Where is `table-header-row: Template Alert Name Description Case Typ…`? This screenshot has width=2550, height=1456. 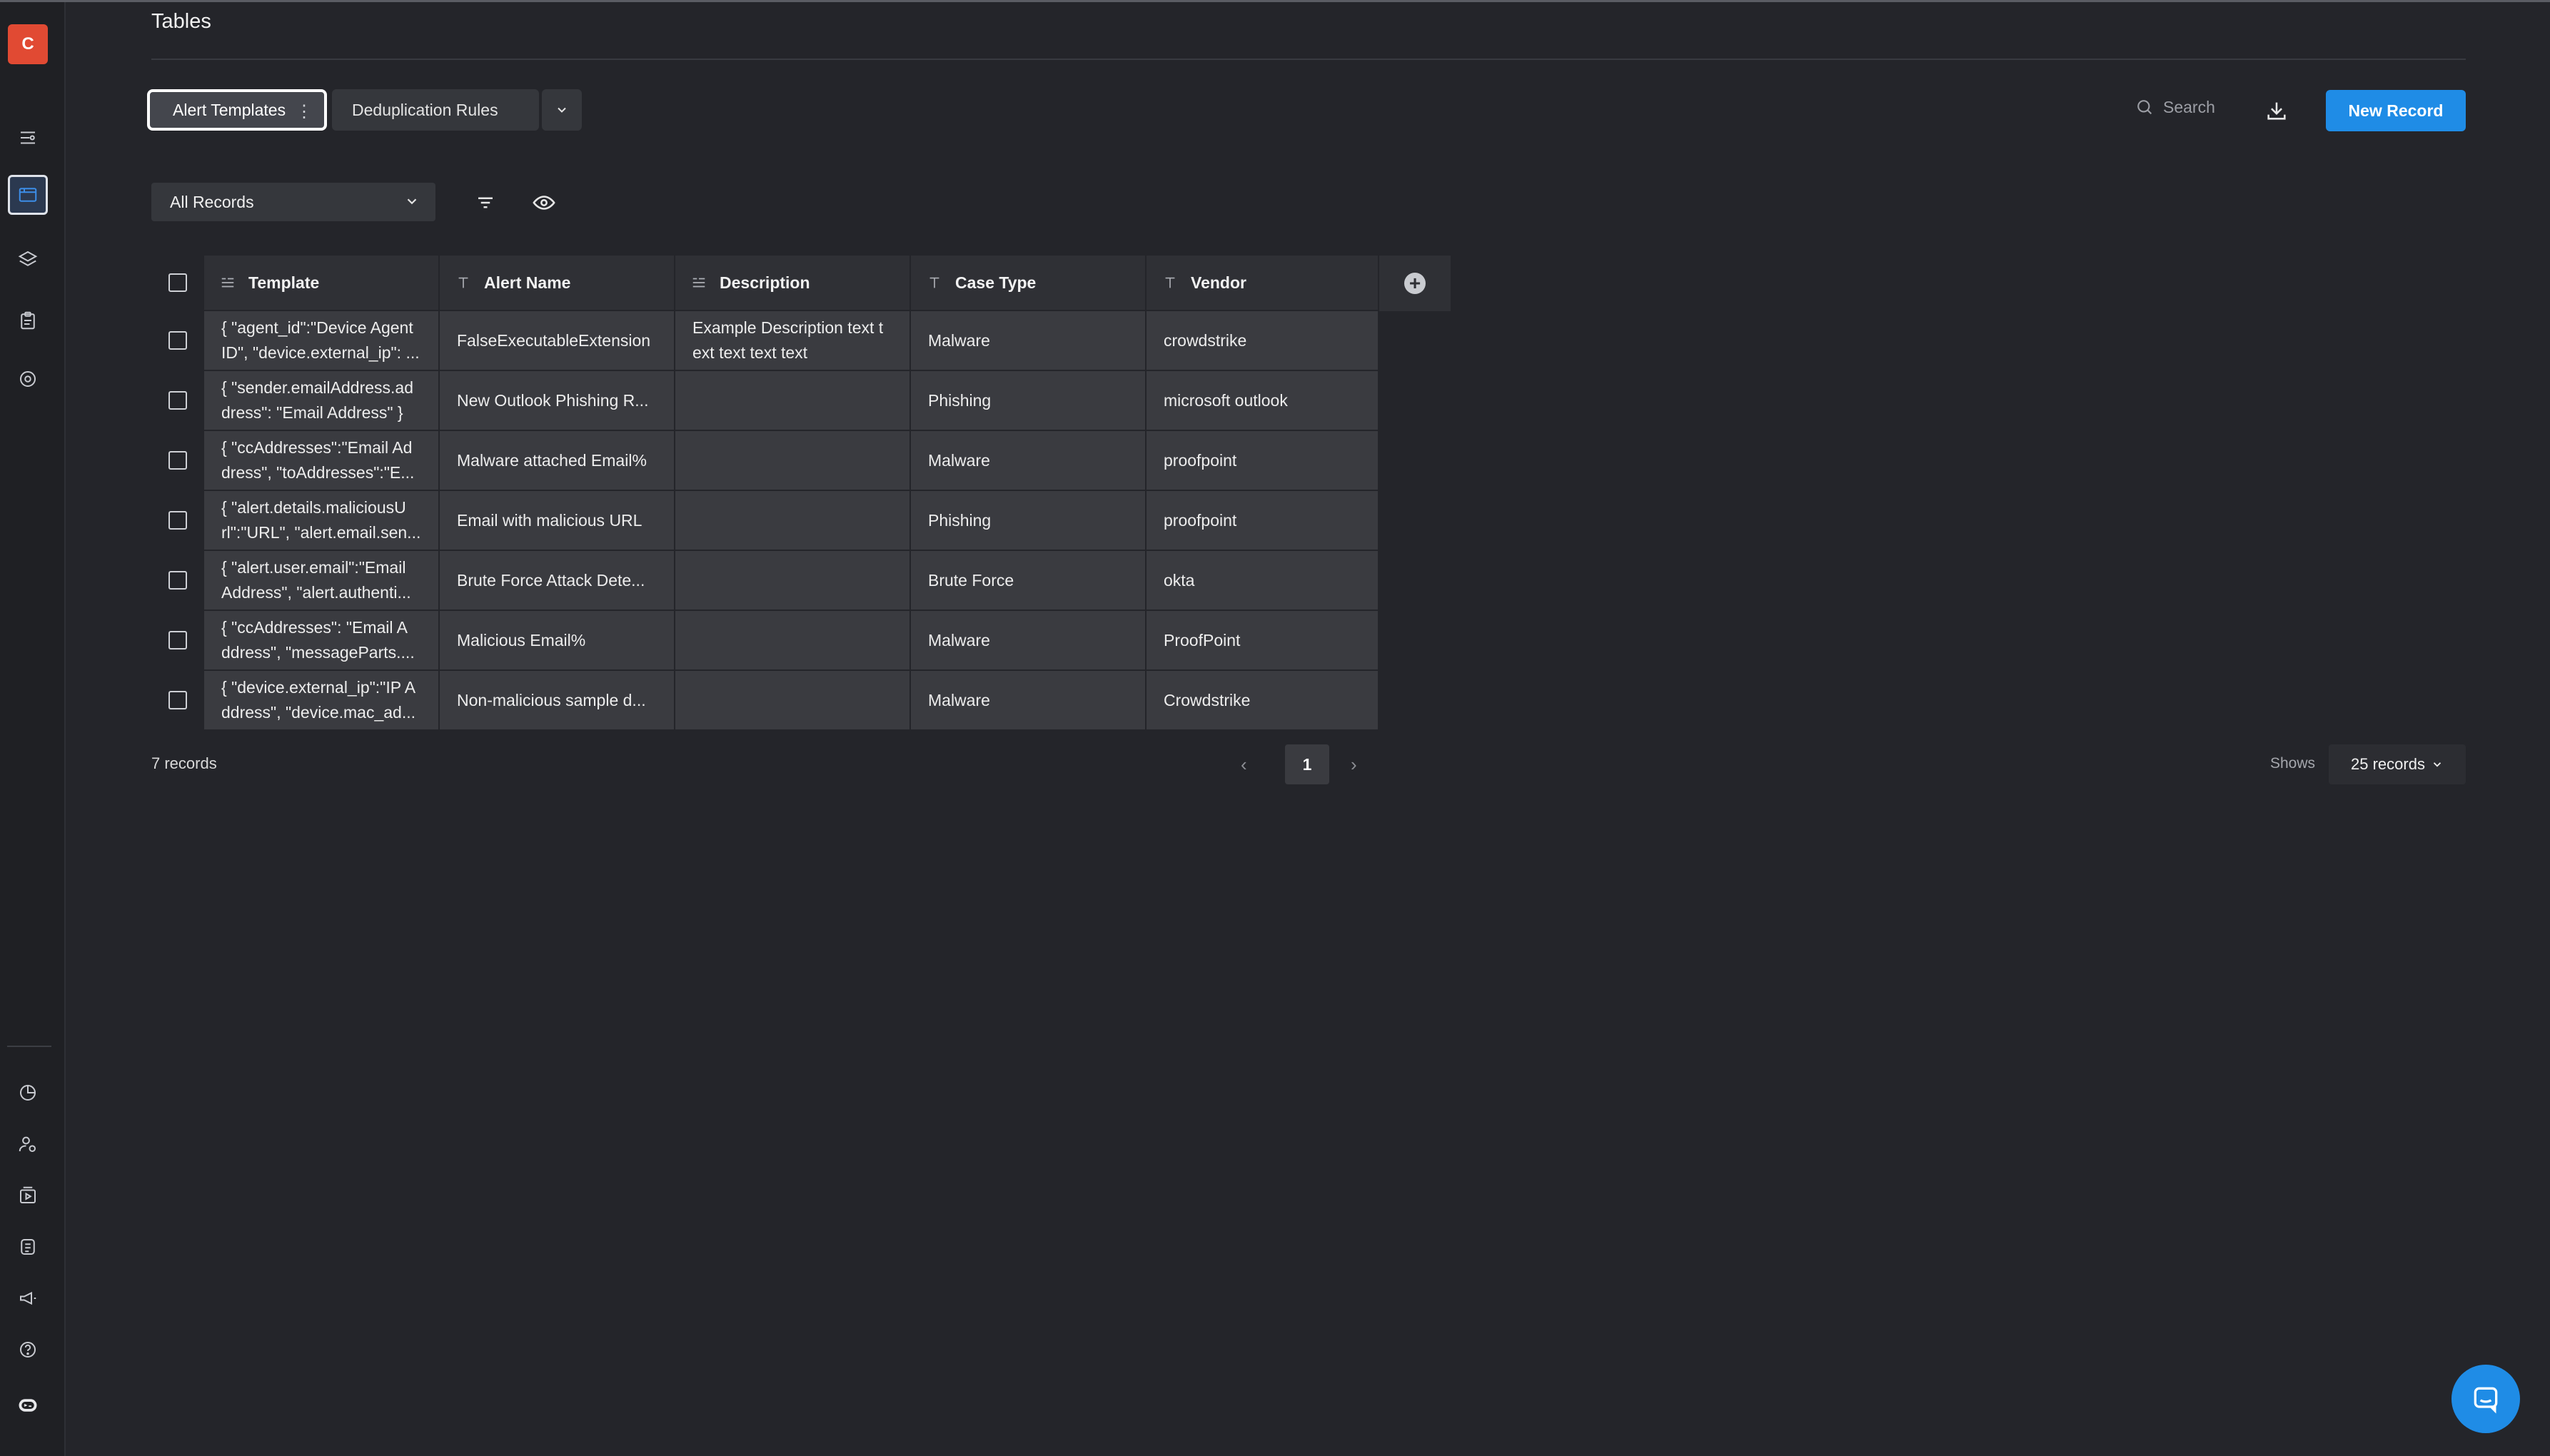 table-header-row: Template Alert Name Description Case Typ… is located at coordinates (801, 283).